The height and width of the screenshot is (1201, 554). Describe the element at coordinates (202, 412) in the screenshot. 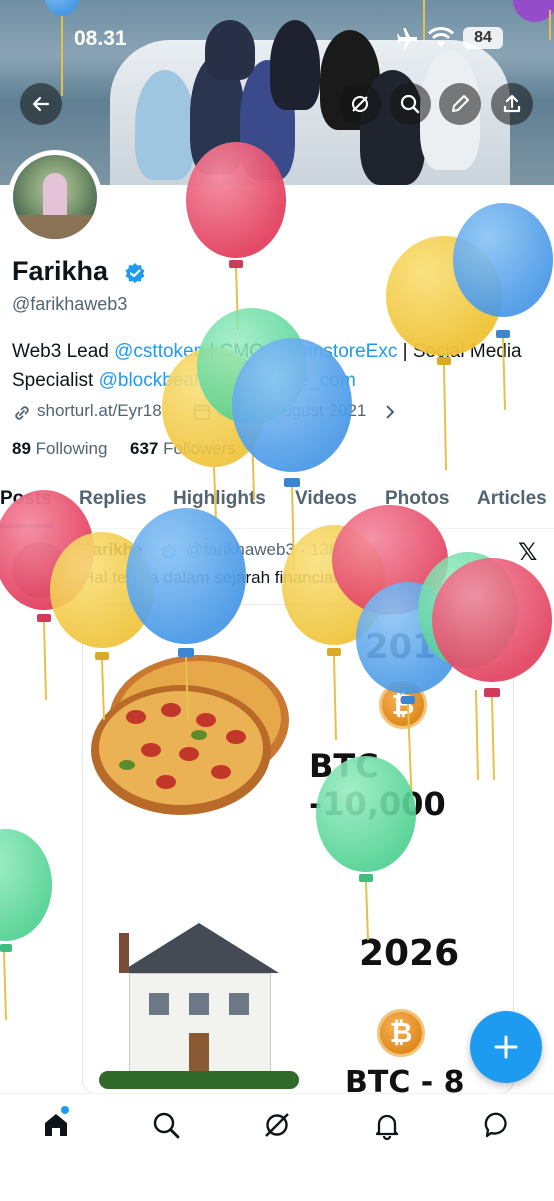

I see `calendar-icon` at that location.